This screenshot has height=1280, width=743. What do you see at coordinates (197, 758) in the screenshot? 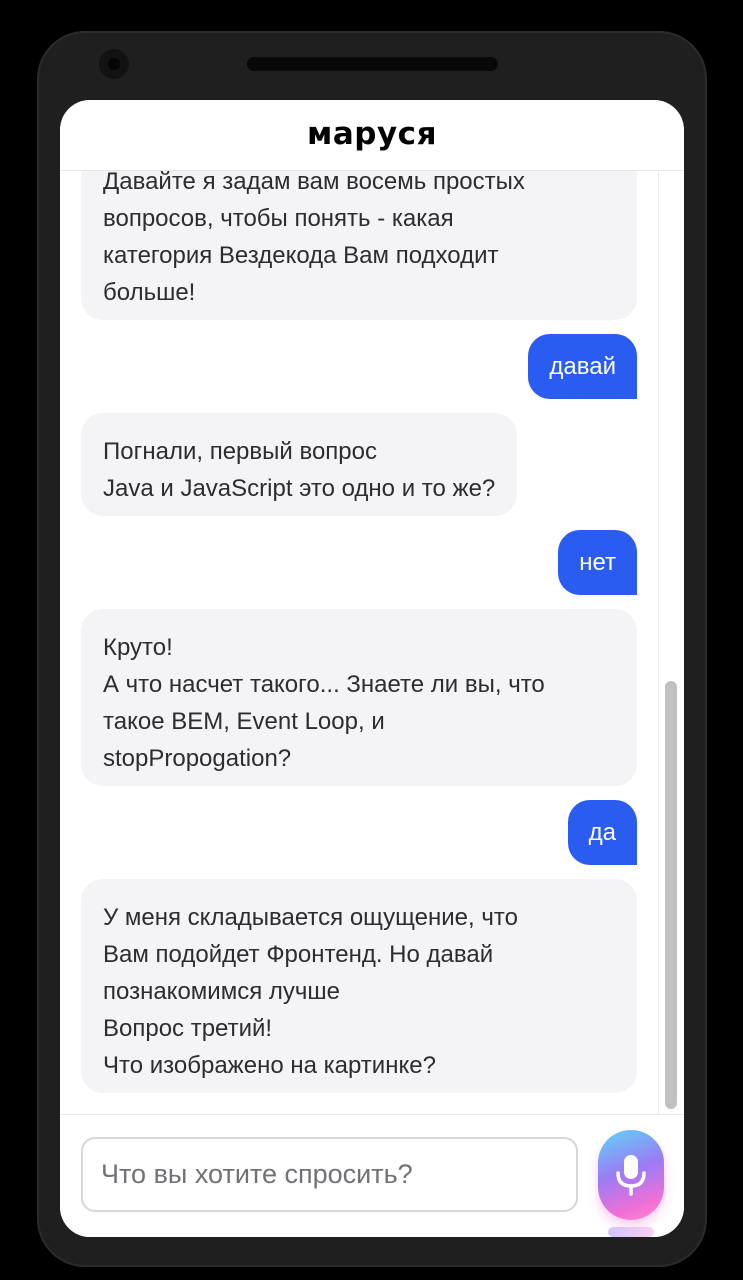
I see `message-line: stopPropogation?` at bounding box center [197, 758].